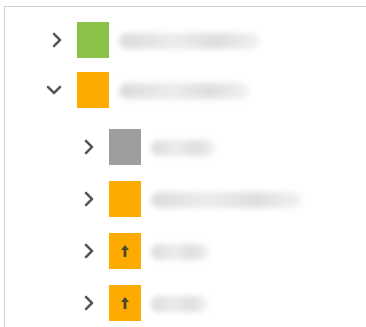 This screenshot has height=327, width=366. What do you see at coordinates (93, 40) in the screenshot?
I see `green-square-icon` at bounding box center [93, 40].